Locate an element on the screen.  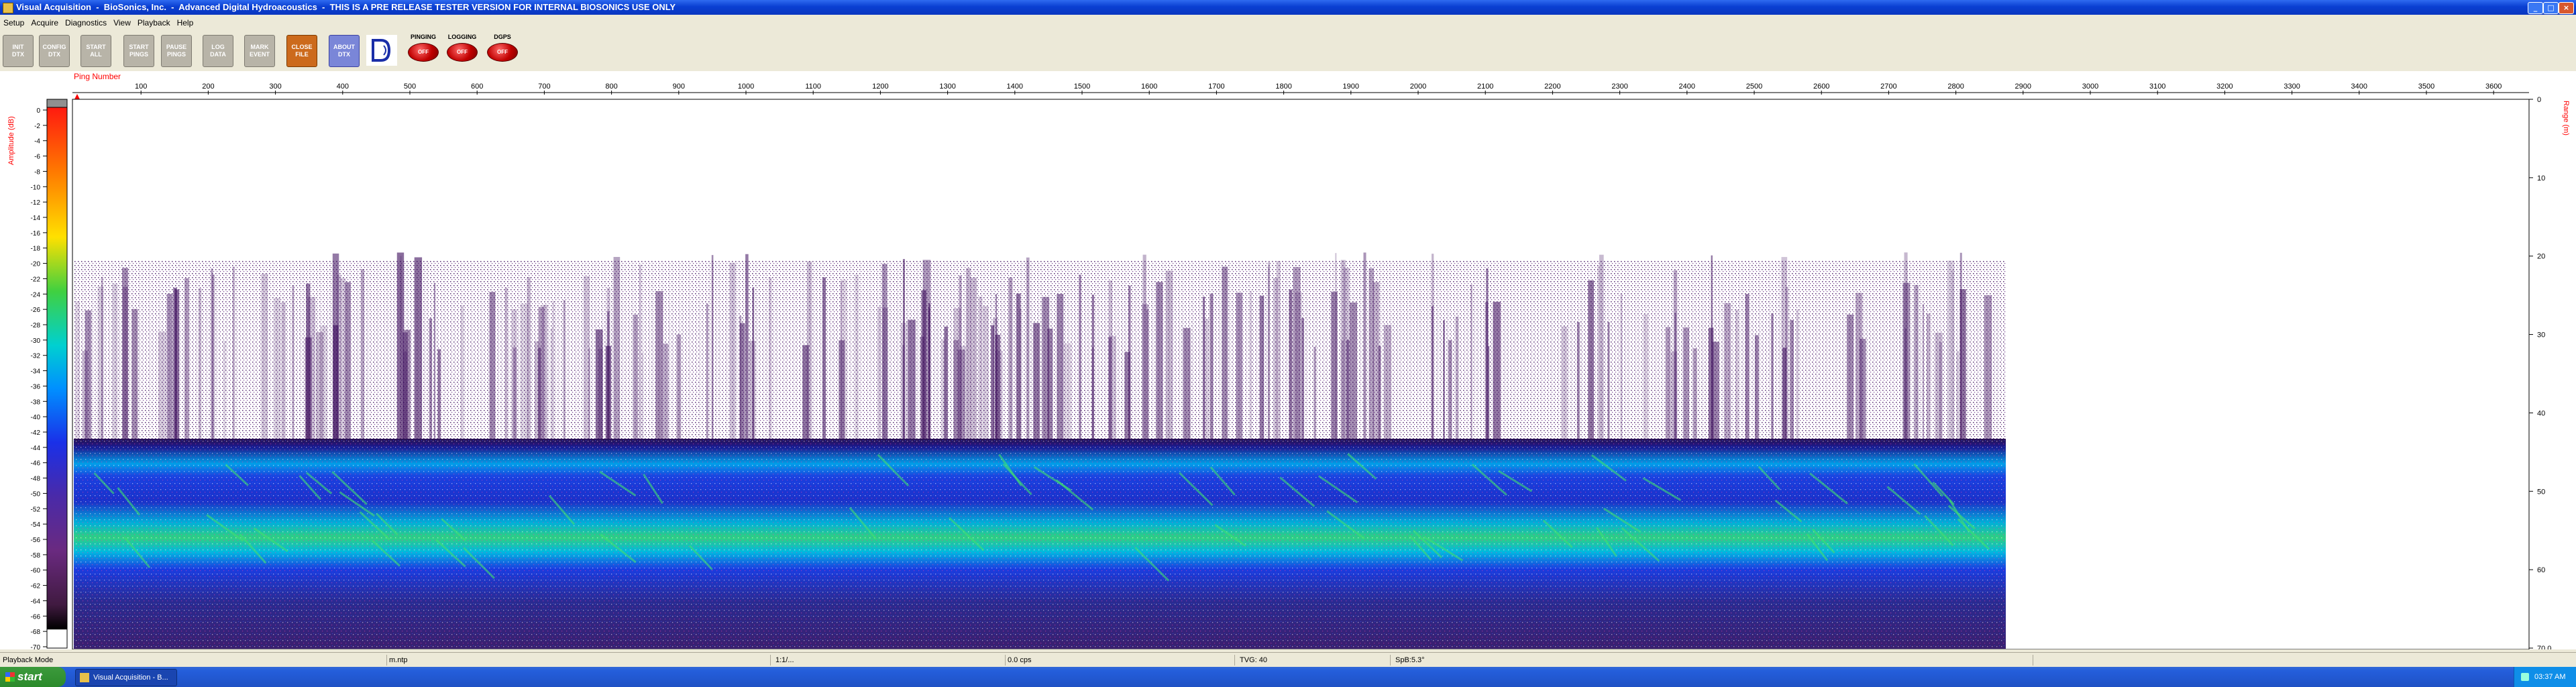
logging-indicator: LOGGING OFF is located at coordinates (462, 50).